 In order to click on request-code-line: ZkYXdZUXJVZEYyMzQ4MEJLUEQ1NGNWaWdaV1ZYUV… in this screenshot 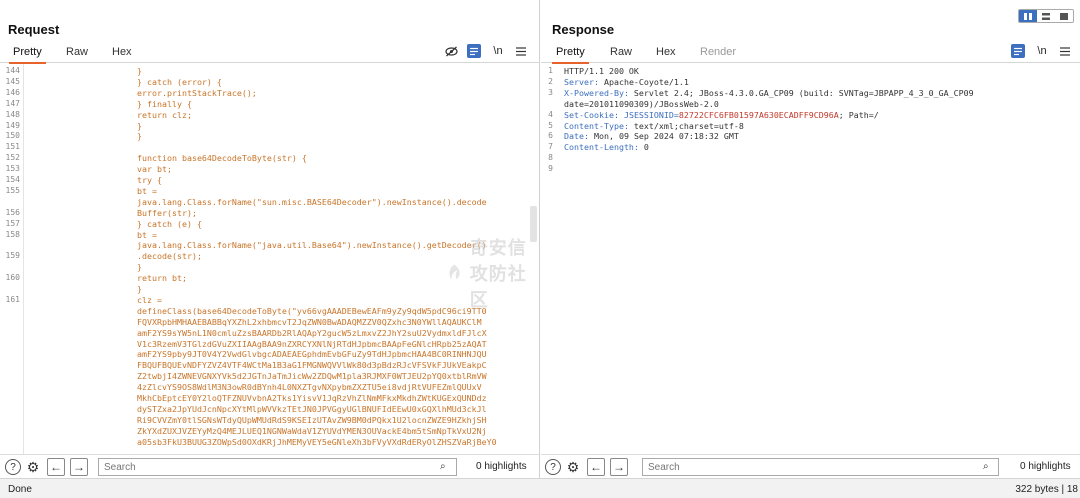, I will do `click(312, 430)`.